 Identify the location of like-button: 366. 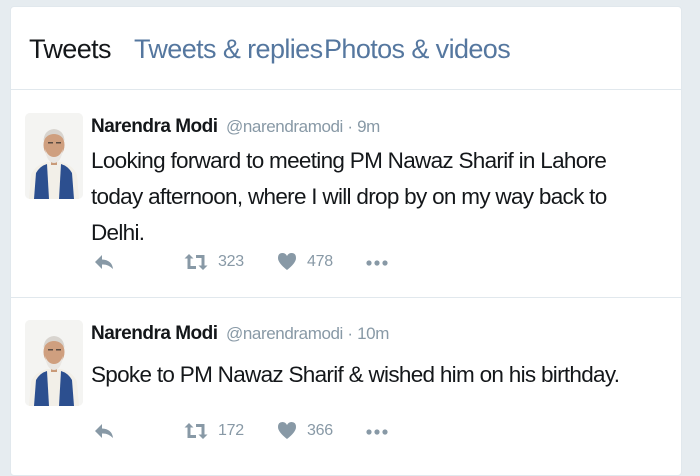
(305, 430).